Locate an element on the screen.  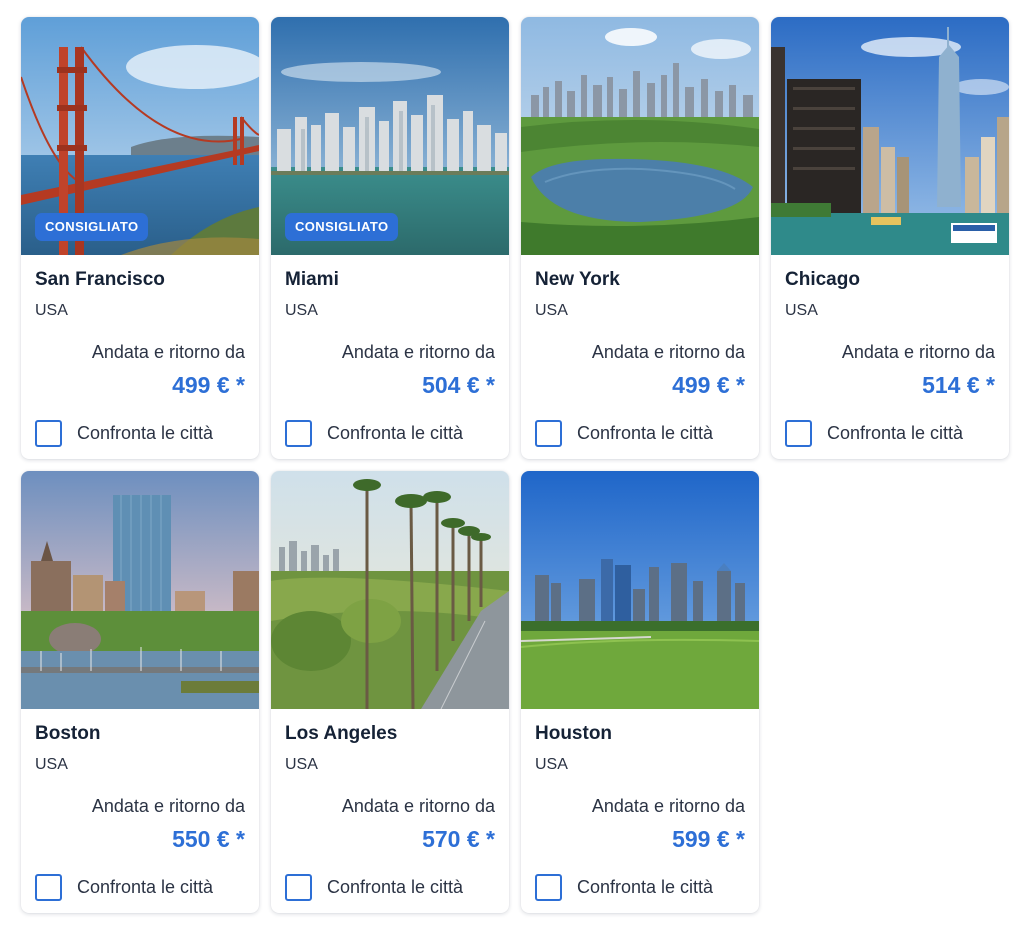
houston-skyline-image is located at coordinates (640, 590).